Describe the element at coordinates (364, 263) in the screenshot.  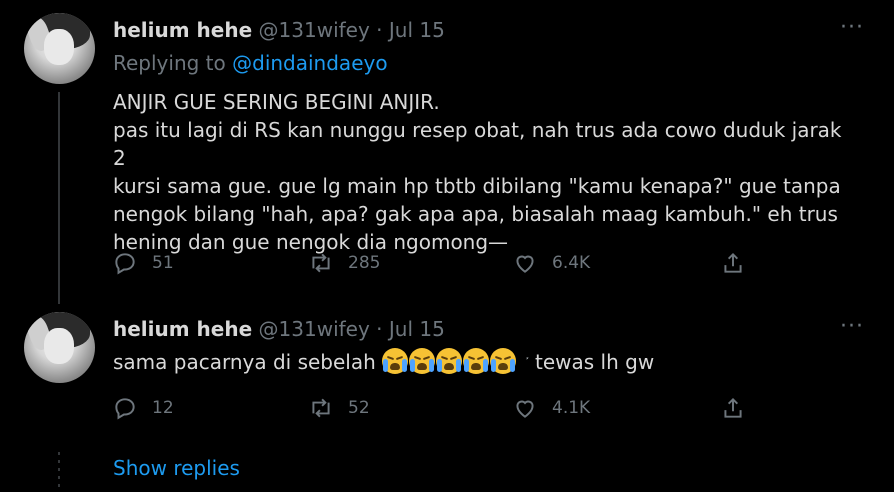
I see `retweet-count: 285` at that location.